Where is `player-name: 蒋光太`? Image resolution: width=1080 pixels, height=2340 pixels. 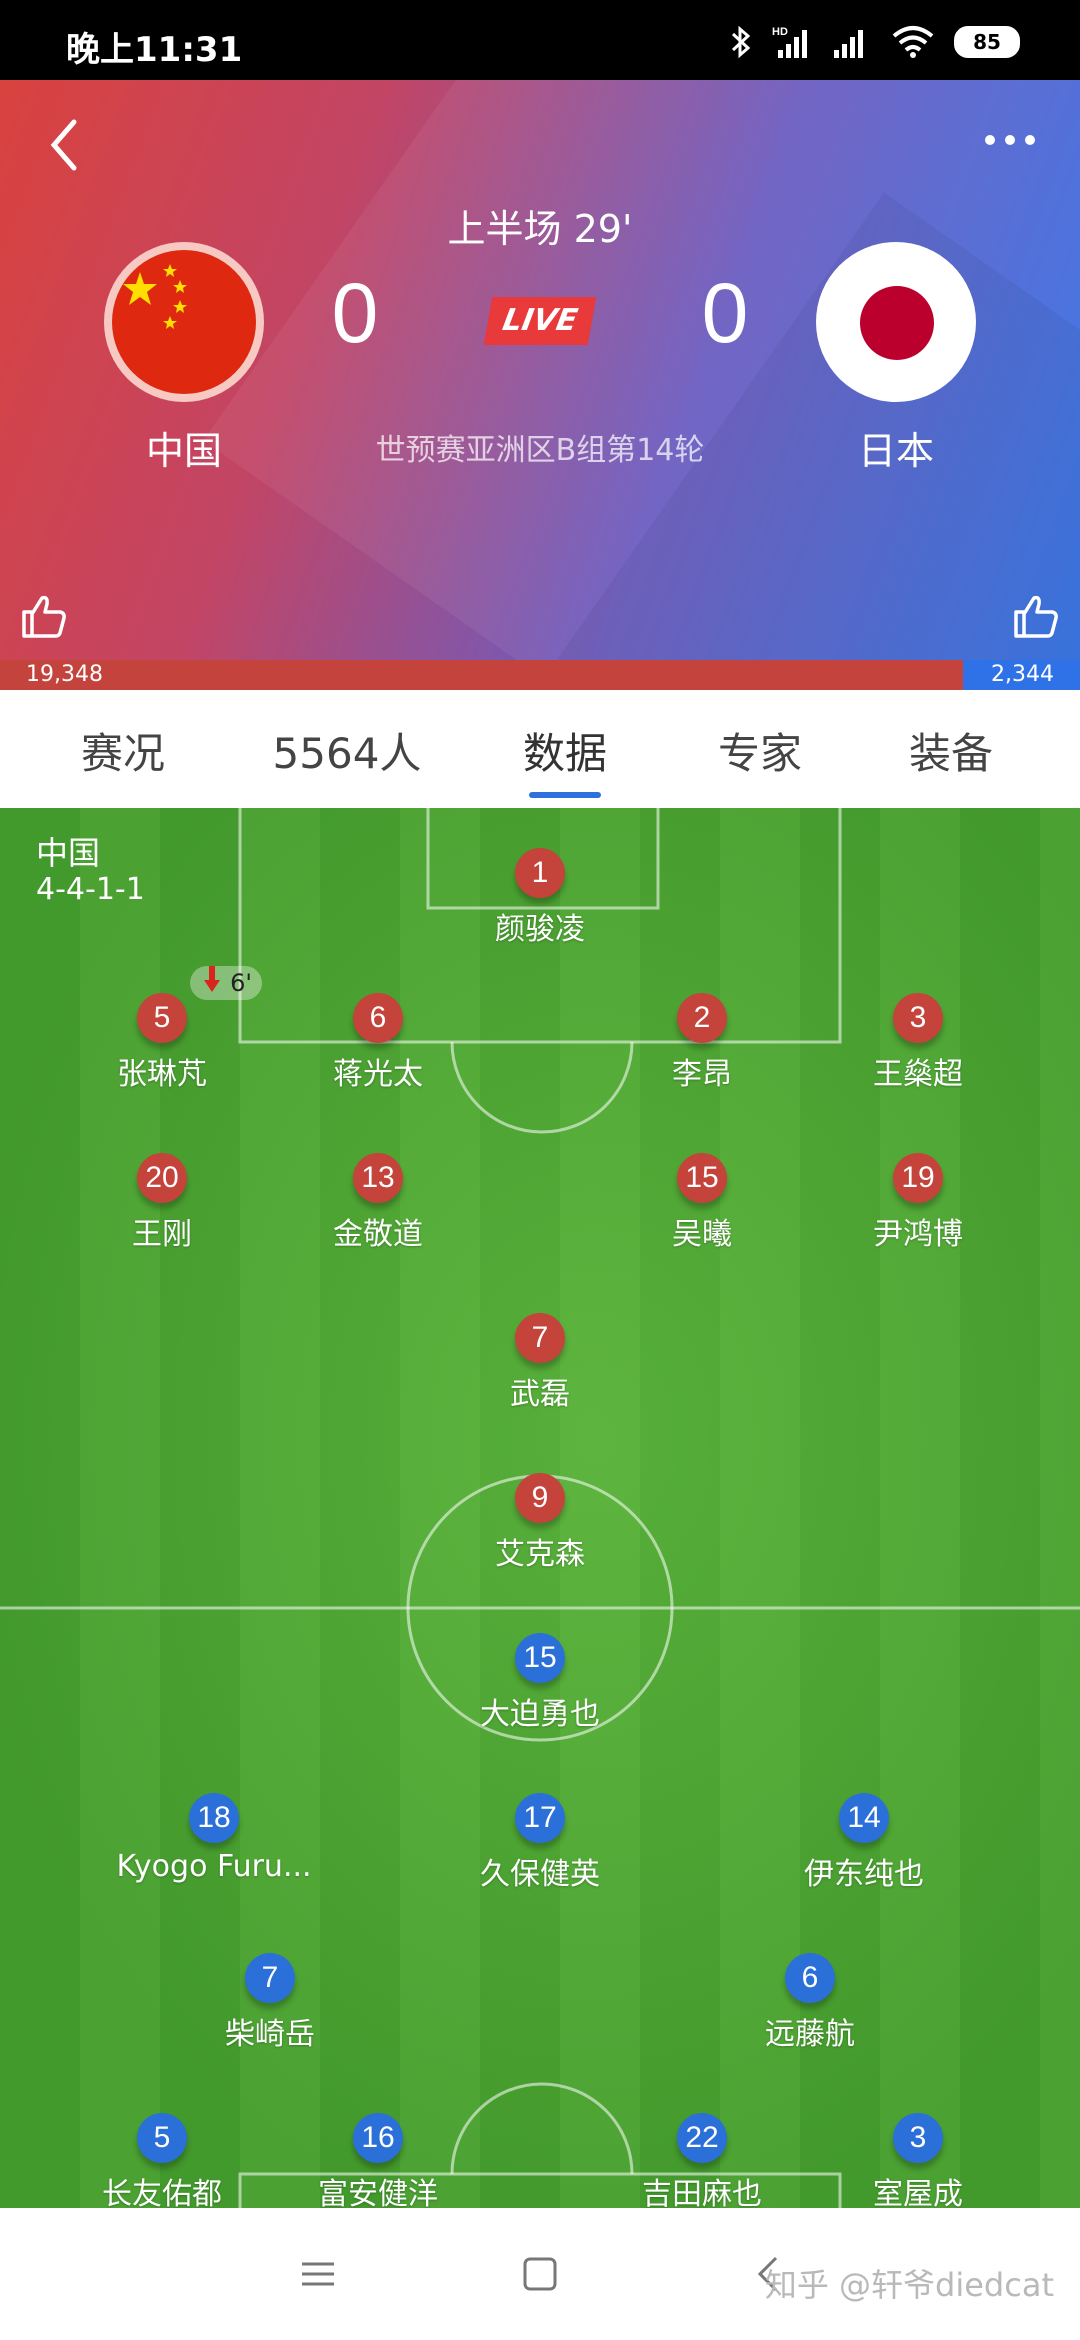 player-name: 蒋光太 is located at coordinates (378, 1074).